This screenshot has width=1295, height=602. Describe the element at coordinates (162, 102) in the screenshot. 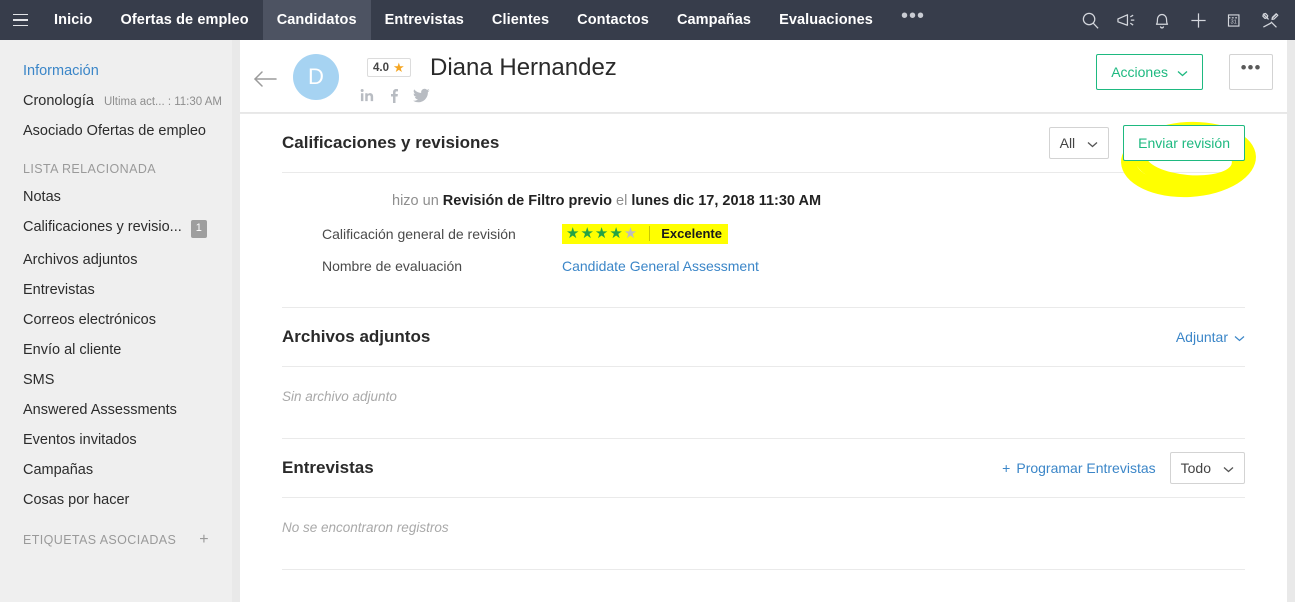

I see `sidebar-last-updated: Ultima act... : 11:30 AM` at that location.